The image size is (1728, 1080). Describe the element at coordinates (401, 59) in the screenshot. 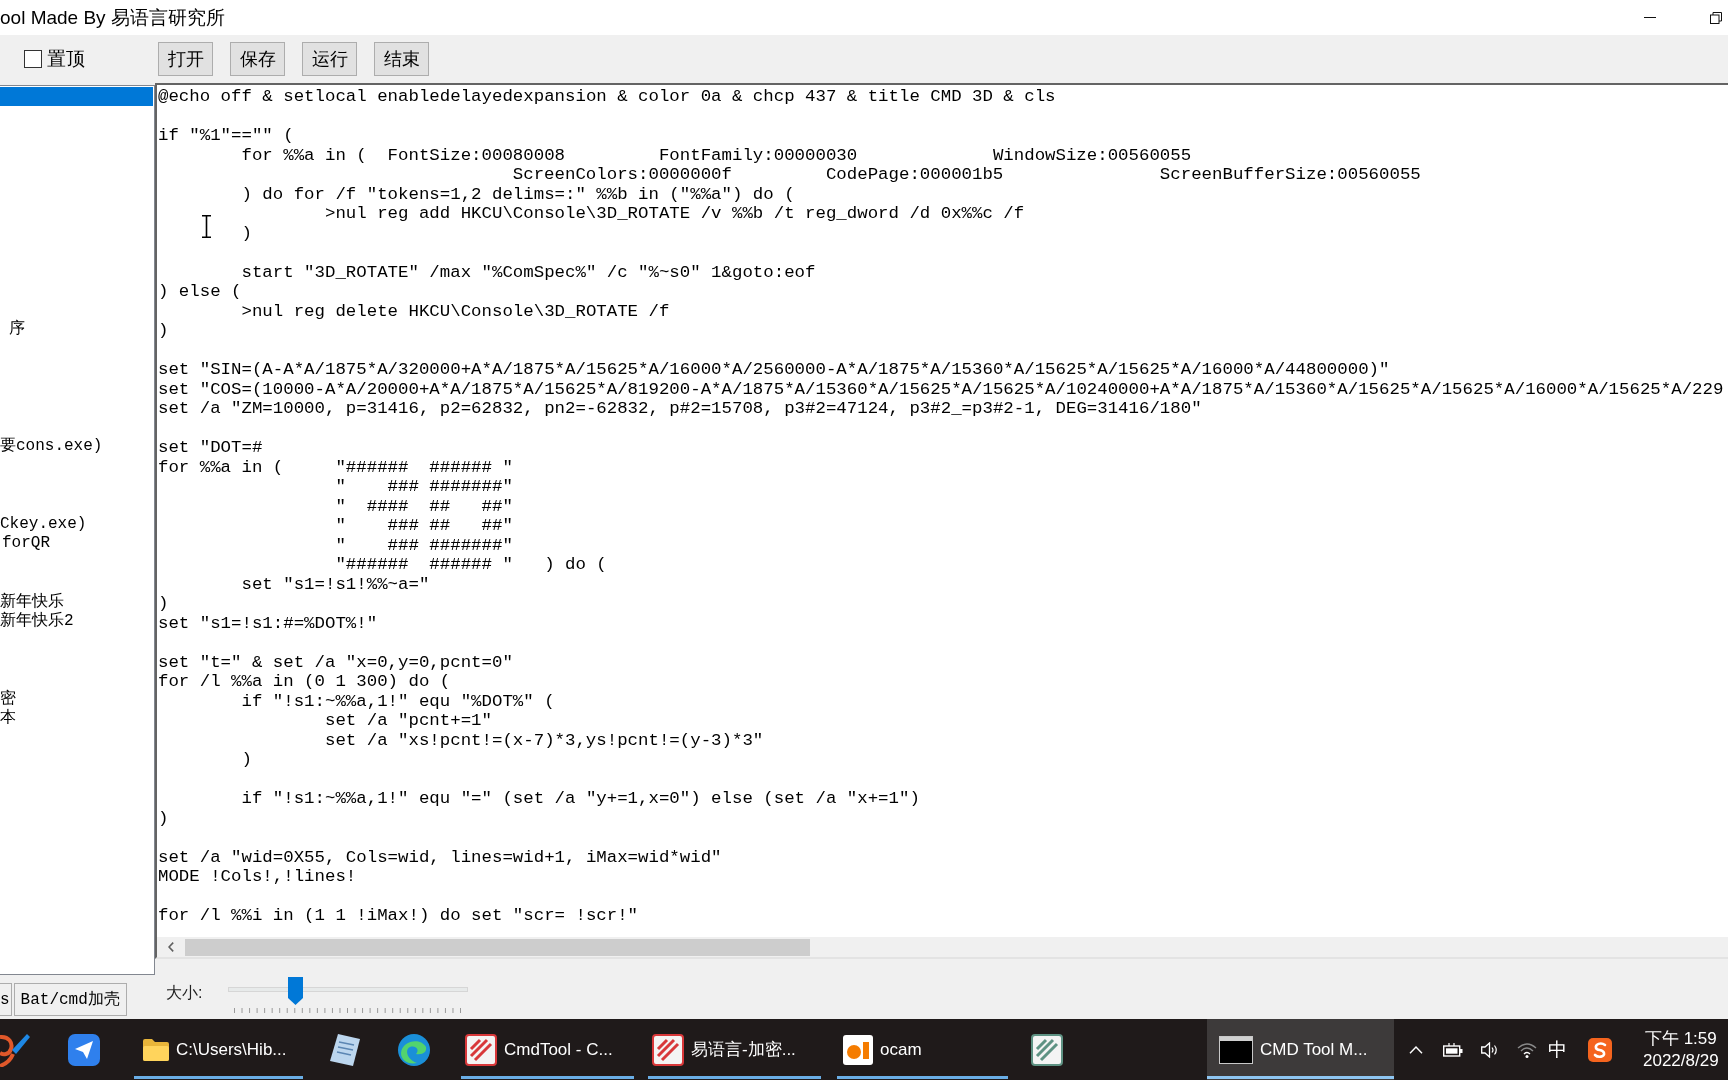

I see `toolbar-button: 结束` at that location.